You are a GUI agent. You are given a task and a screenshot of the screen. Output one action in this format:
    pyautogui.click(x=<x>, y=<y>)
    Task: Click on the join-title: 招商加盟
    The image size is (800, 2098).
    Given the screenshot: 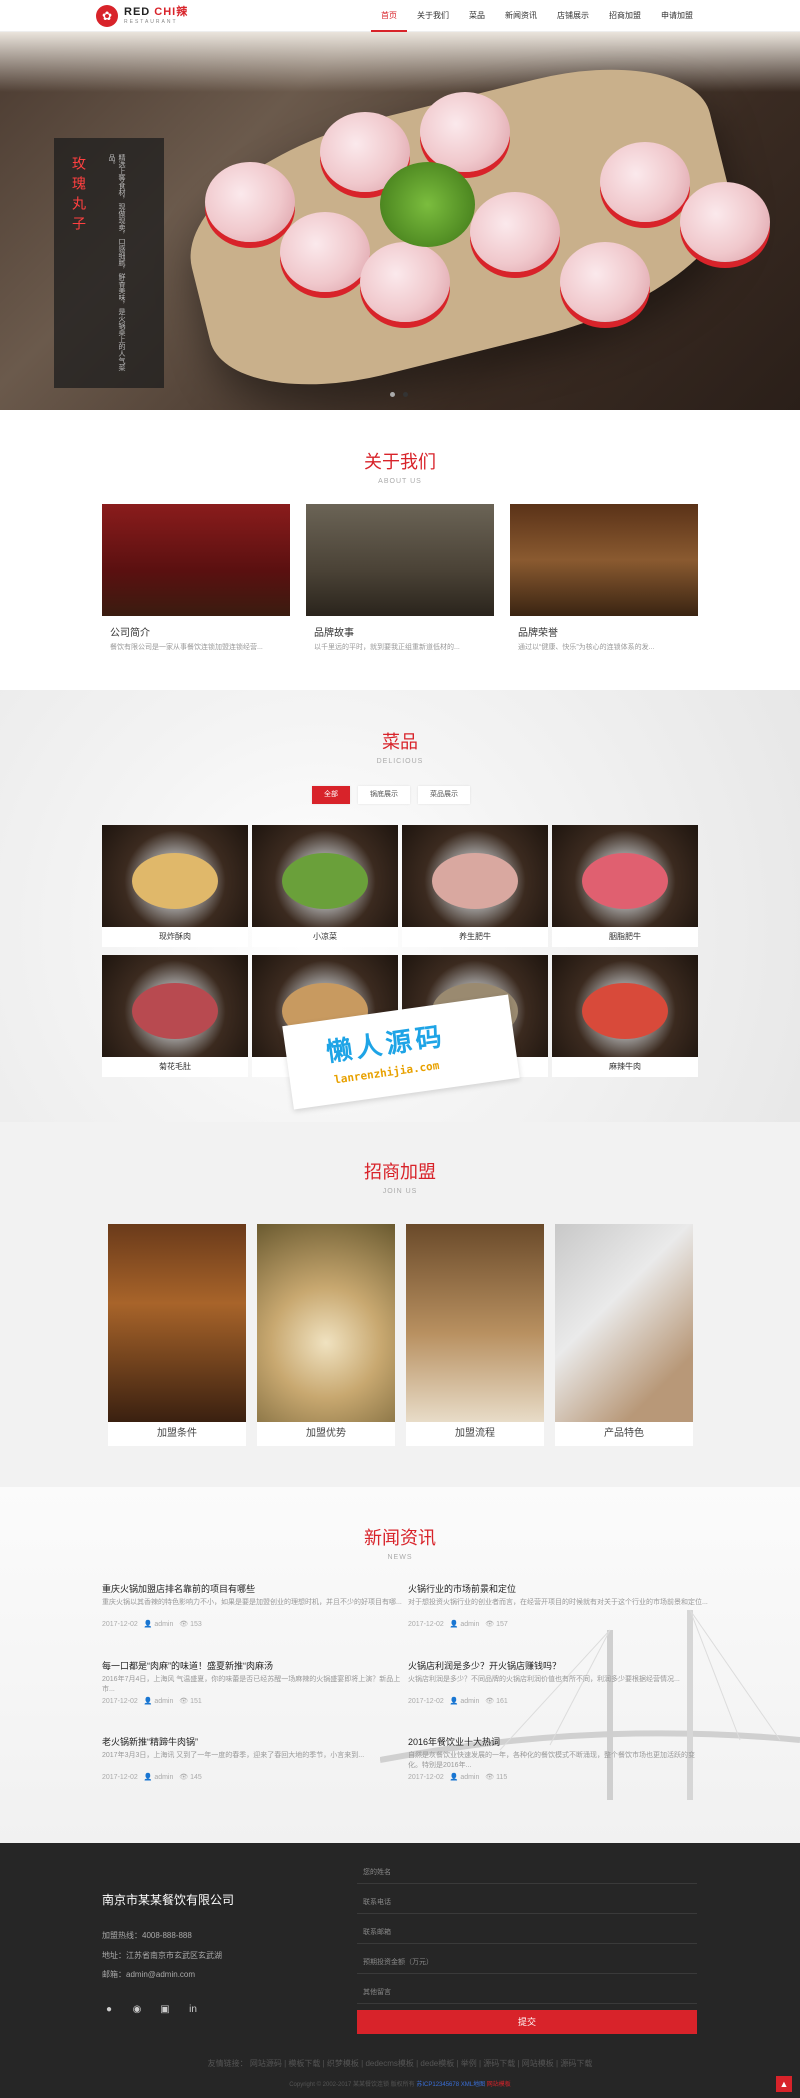 What is the action you would take?
    pyautogui.click(x=400, y=1172)
    